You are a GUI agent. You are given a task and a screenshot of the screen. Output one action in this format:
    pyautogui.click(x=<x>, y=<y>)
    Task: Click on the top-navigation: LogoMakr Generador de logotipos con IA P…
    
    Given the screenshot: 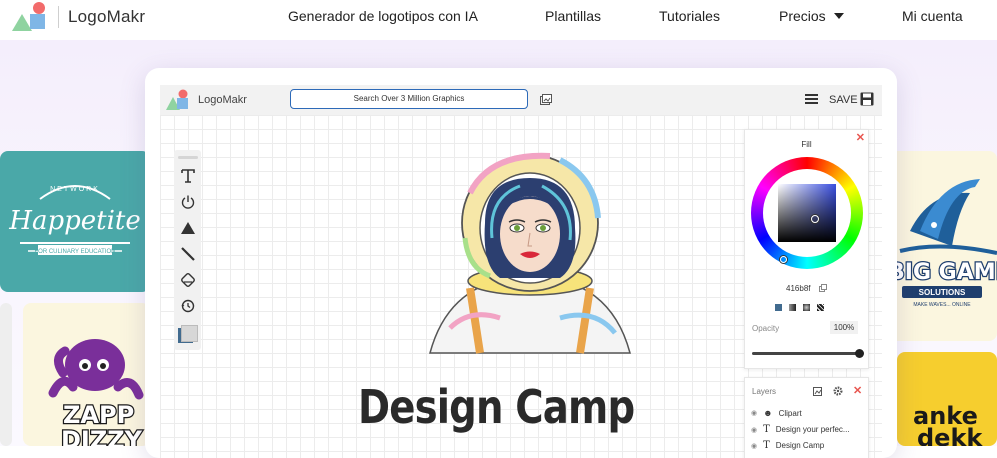 What is the action you would take?
    pyautogui.click(x=498, y=17)
    